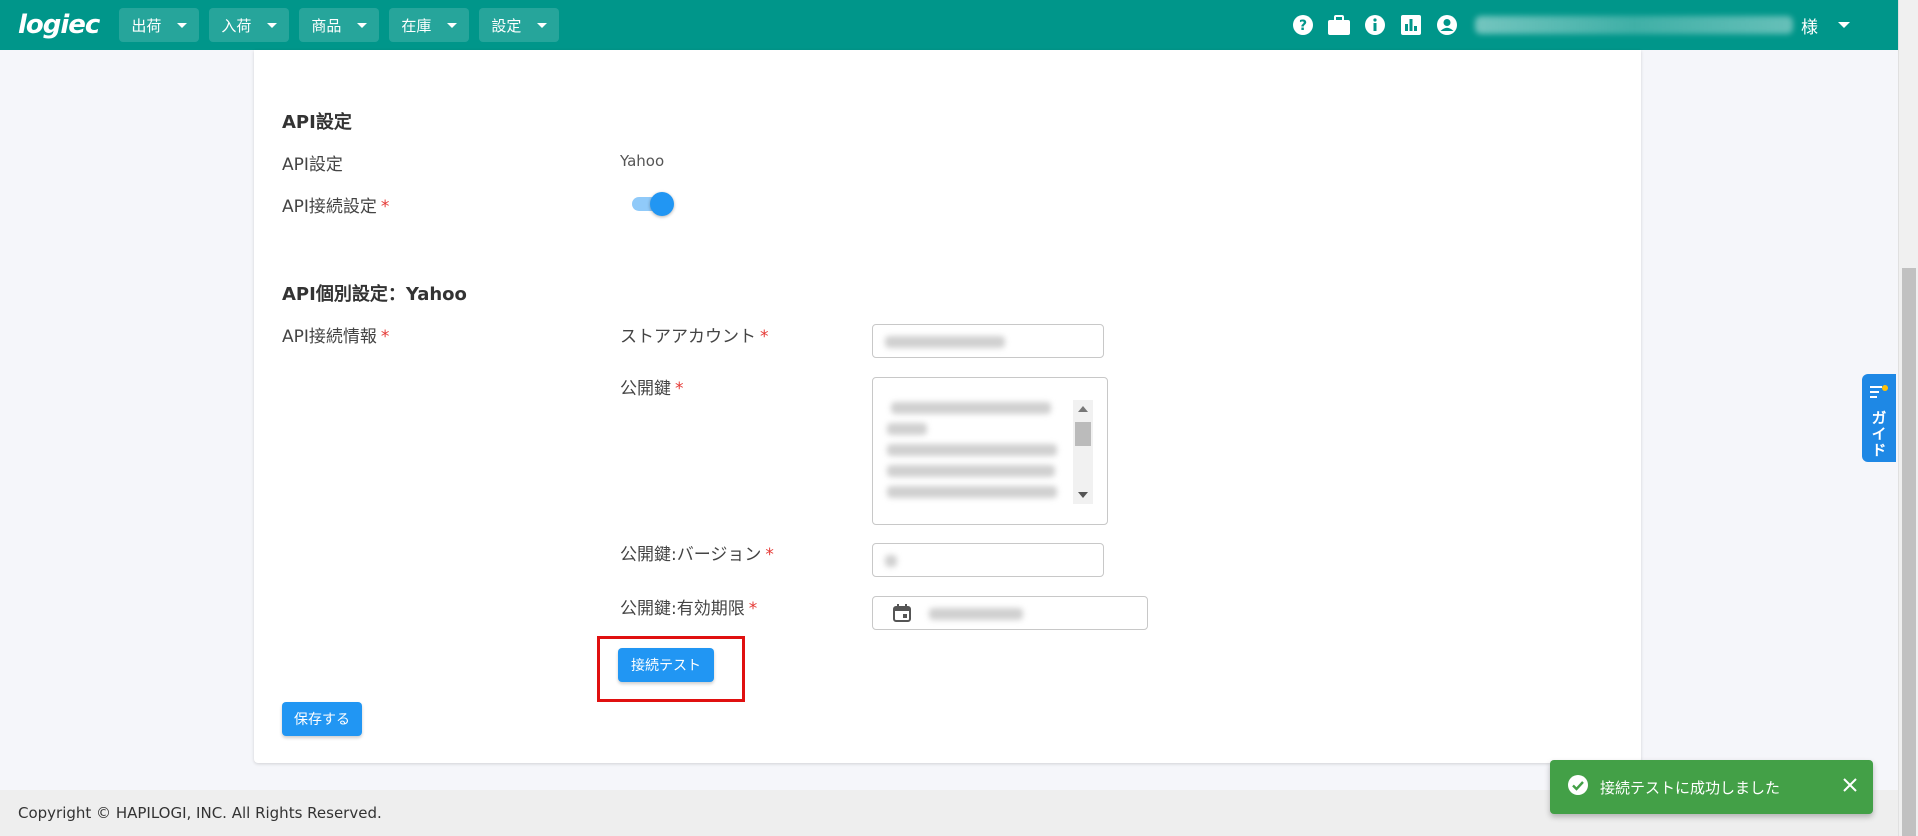  What do you see at coordinates (1411, 25) in the screenshot?
I see `report-icon` at bounding box center [1411, 25].